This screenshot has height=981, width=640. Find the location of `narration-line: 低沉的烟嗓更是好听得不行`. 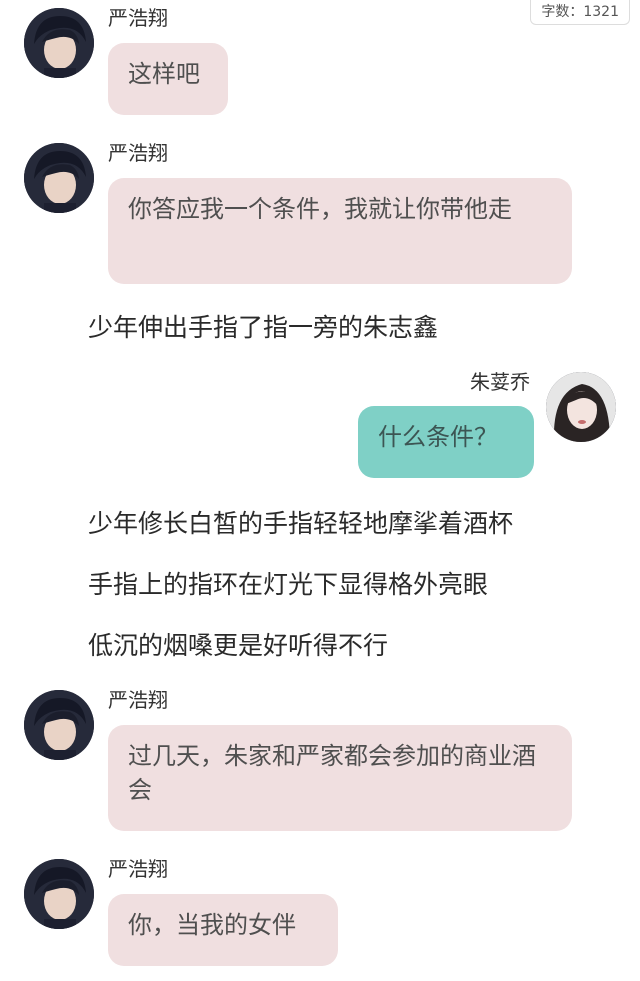

narration-line: 低沉的烟嗓更是好听得不行 is located at coordinates (238, 645).